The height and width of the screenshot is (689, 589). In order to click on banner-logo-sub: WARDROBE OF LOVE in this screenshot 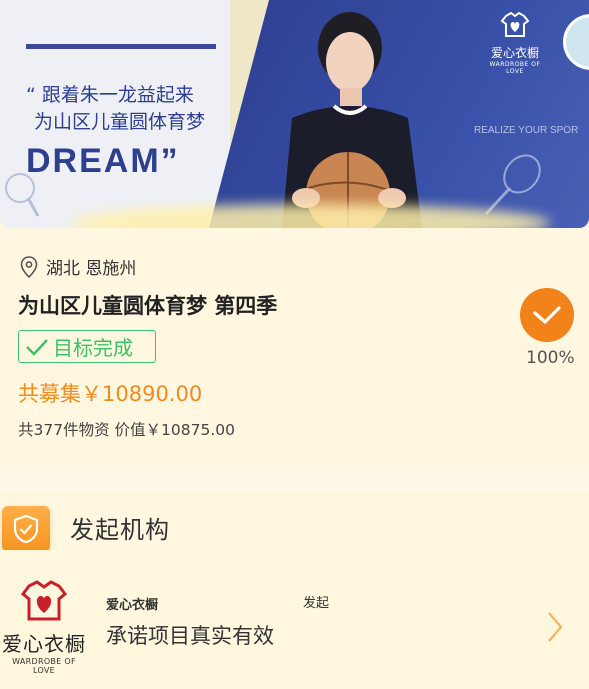, I will do `click(515, 68)`.